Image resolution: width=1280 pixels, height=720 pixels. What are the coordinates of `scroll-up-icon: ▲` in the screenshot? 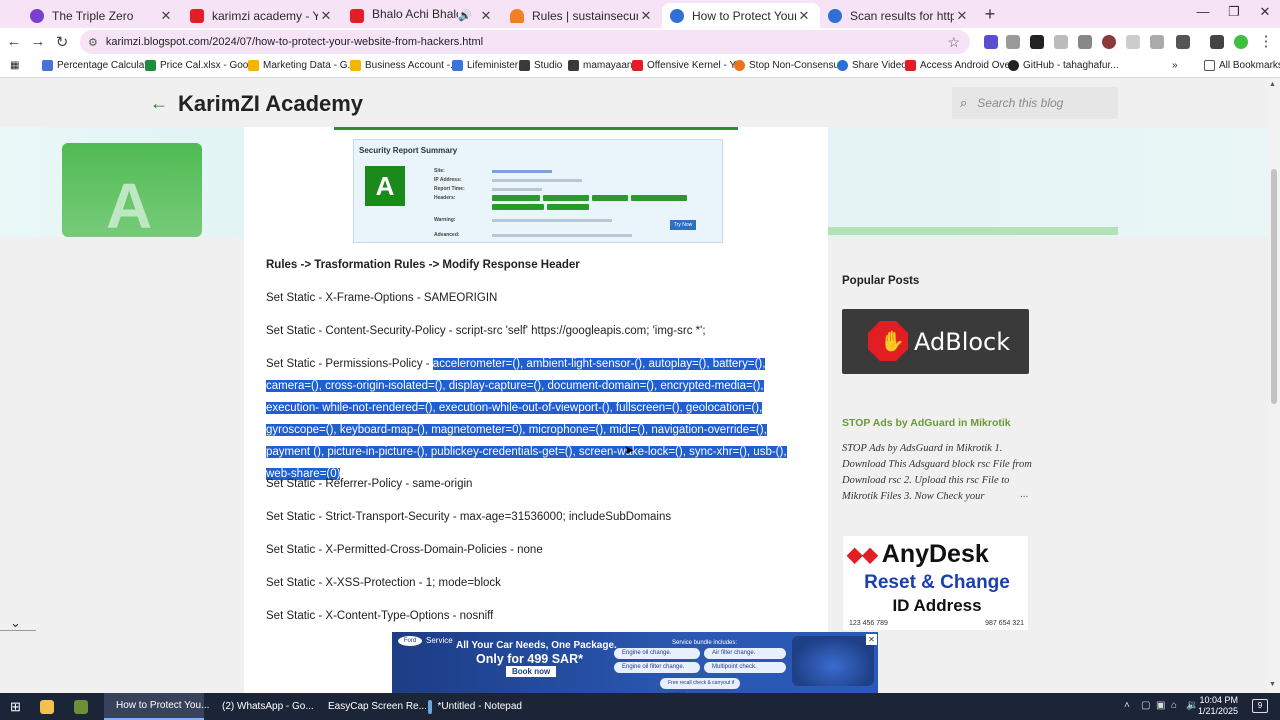 It's located at (1272, 84).